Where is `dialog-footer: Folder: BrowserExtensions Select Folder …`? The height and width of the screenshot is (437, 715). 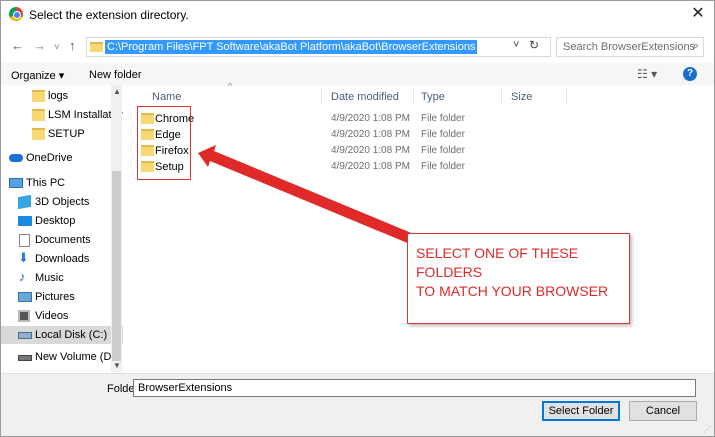 dialog-footer: Folder: BrowserExtensions Select Folder … is located at coordinates (357, 404).